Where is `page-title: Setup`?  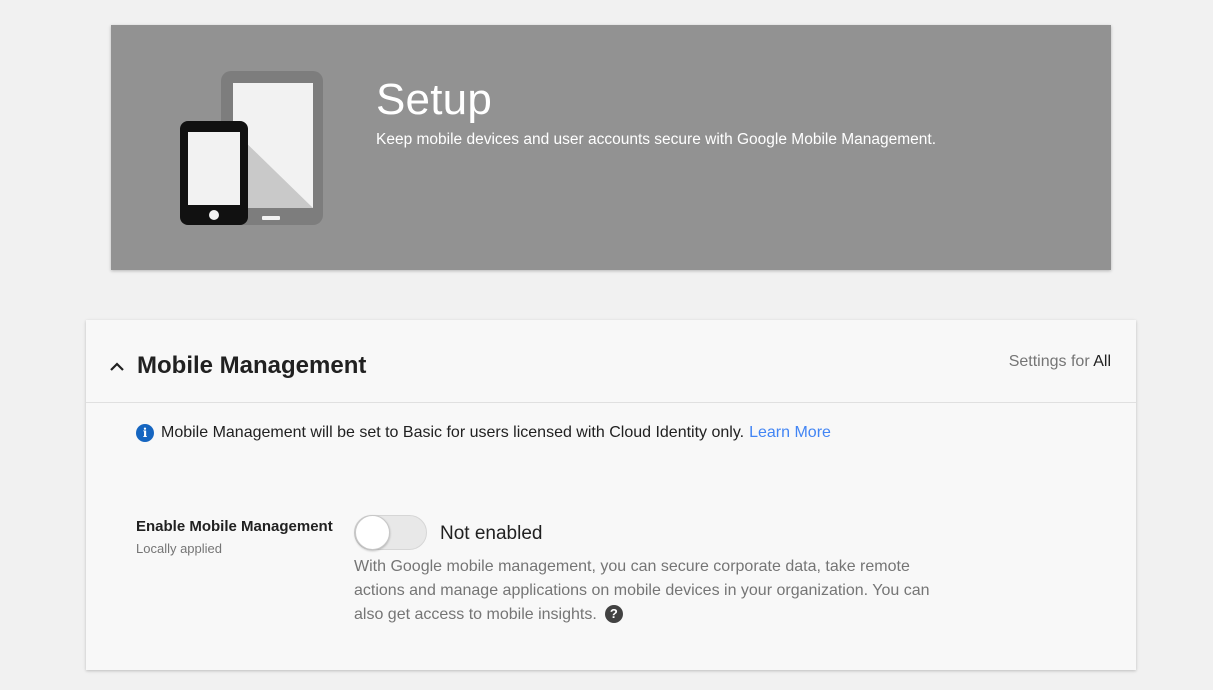
page-title: Setup is located at coordinates (434, 99).